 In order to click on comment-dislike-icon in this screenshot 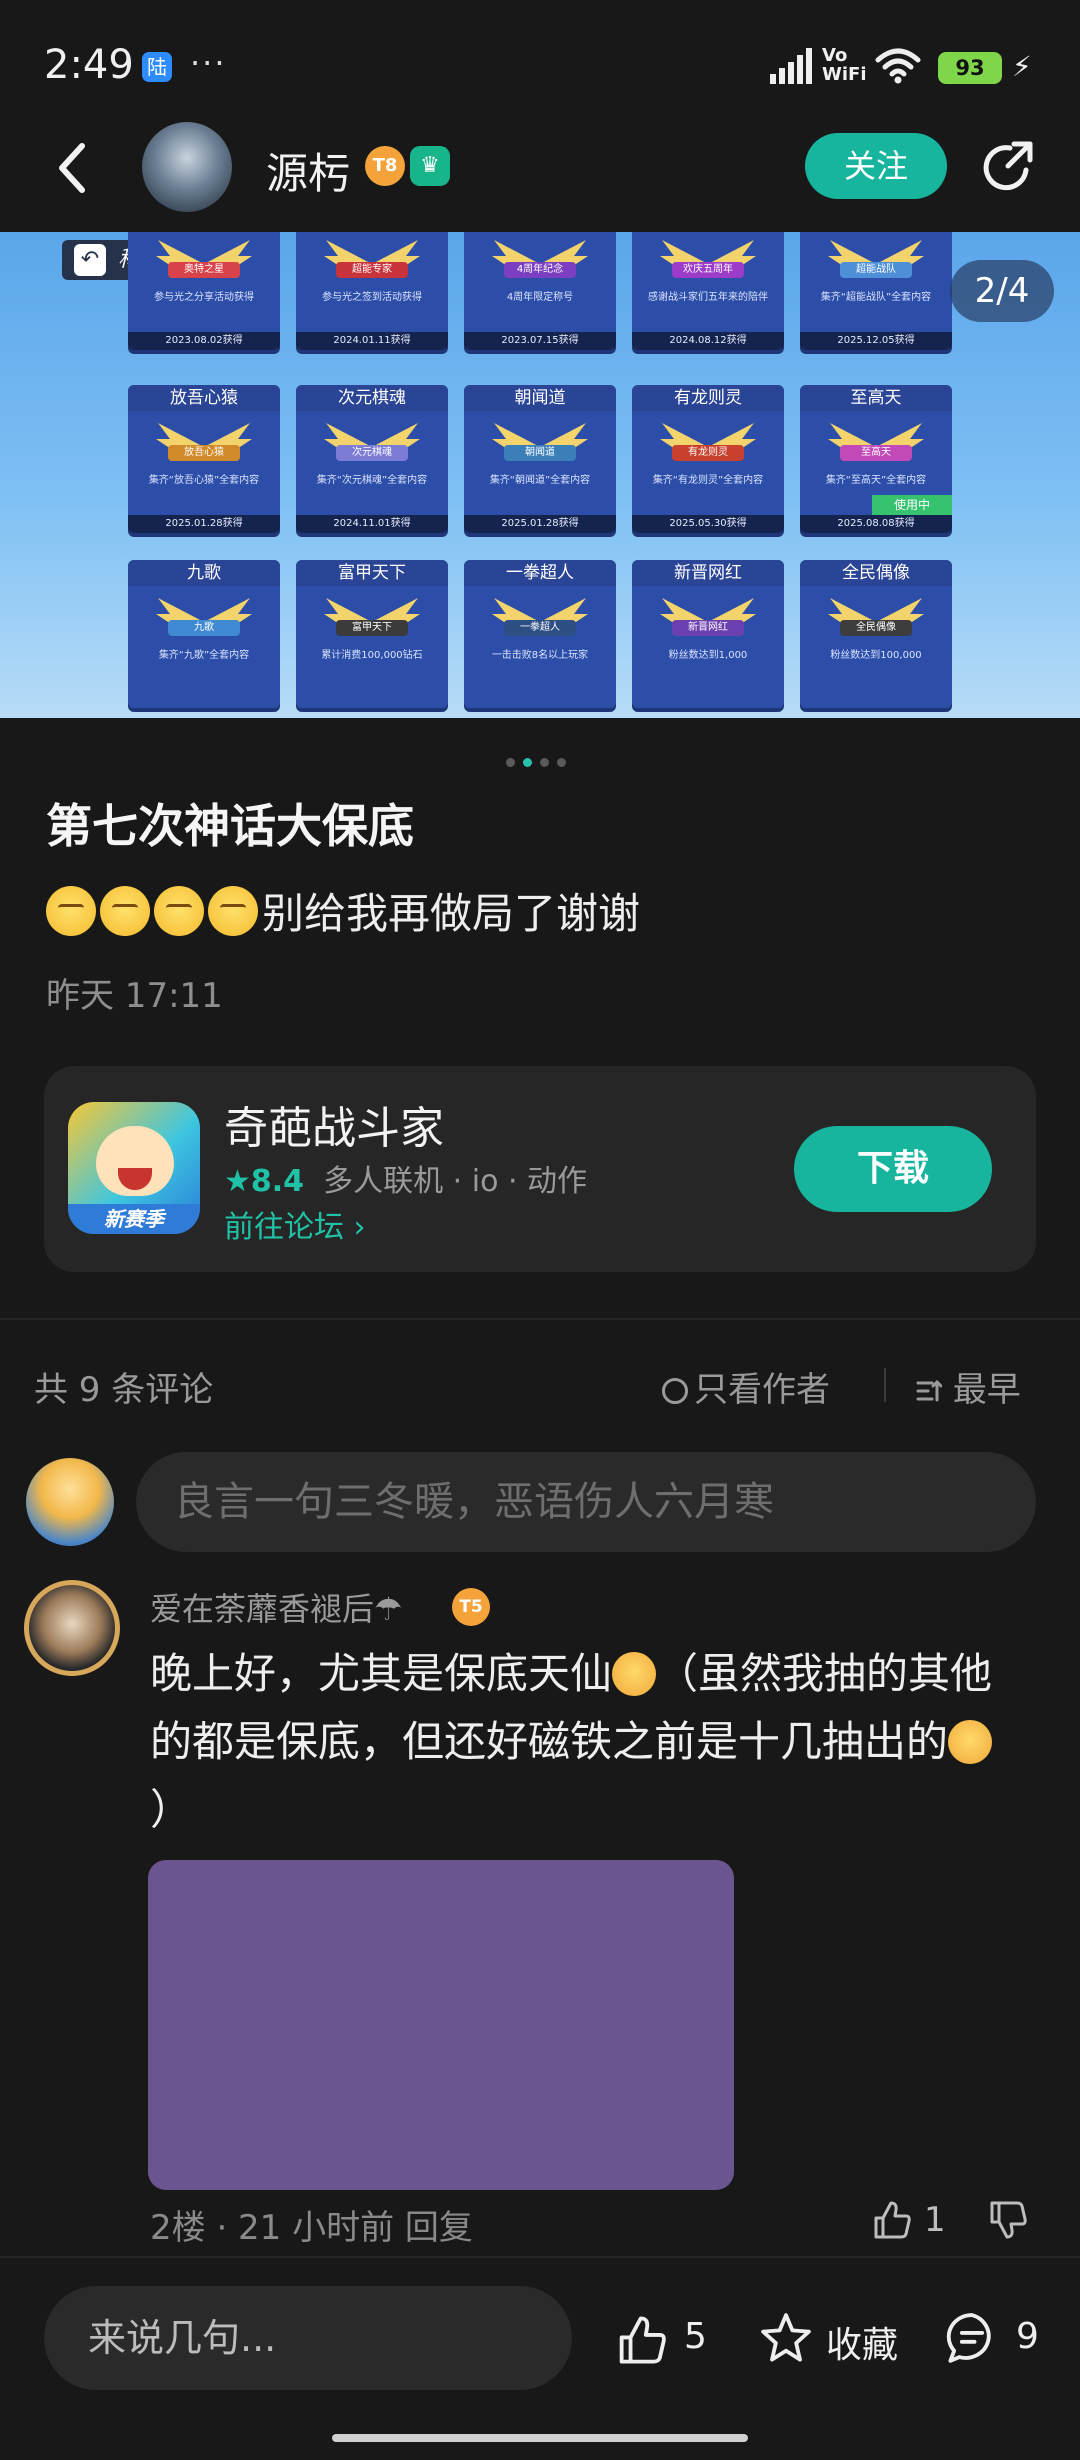, I will do `click(1008, 2220)`.